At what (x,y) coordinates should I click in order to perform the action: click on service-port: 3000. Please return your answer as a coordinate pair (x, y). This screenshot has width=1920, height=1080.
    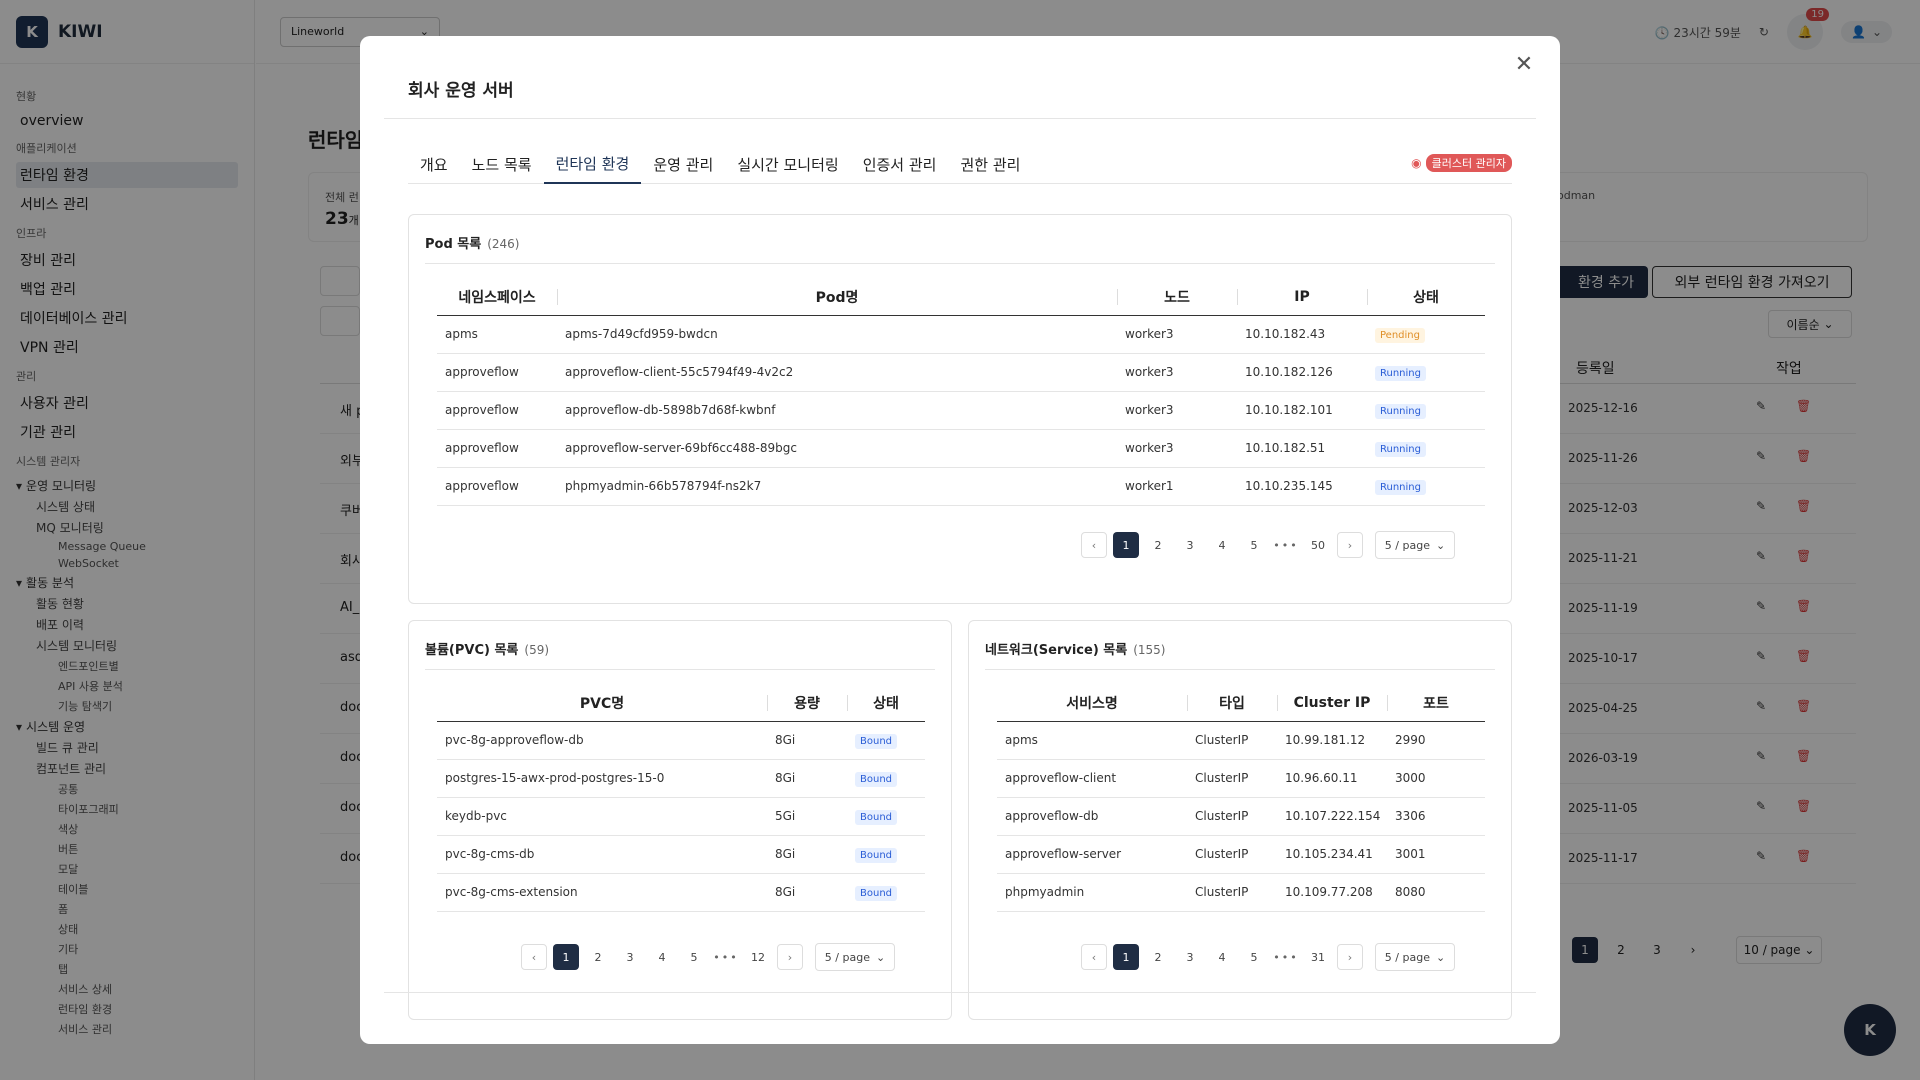
    Looking at the image, I should click on (1436, 778).